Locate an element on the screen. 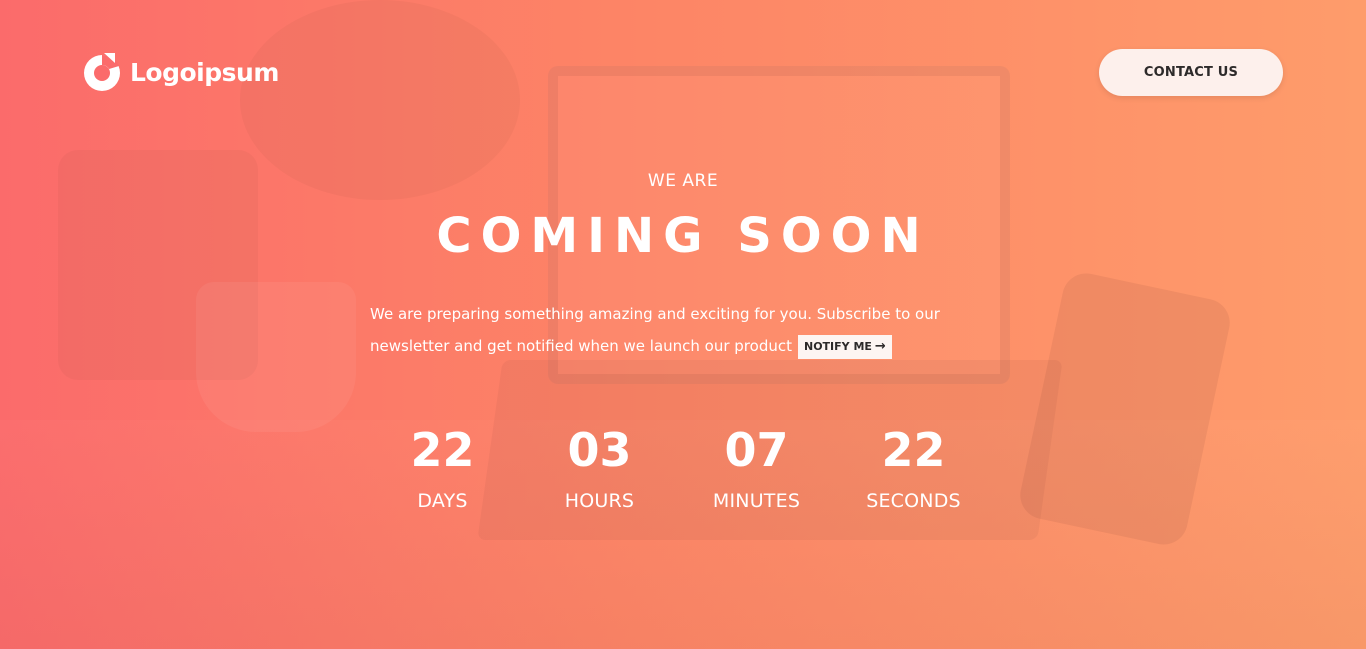  countdown-timer: 22 DAYS 03 HOURS 07 MINUTES 22 SECONDS is located at coordinates (678, 467).